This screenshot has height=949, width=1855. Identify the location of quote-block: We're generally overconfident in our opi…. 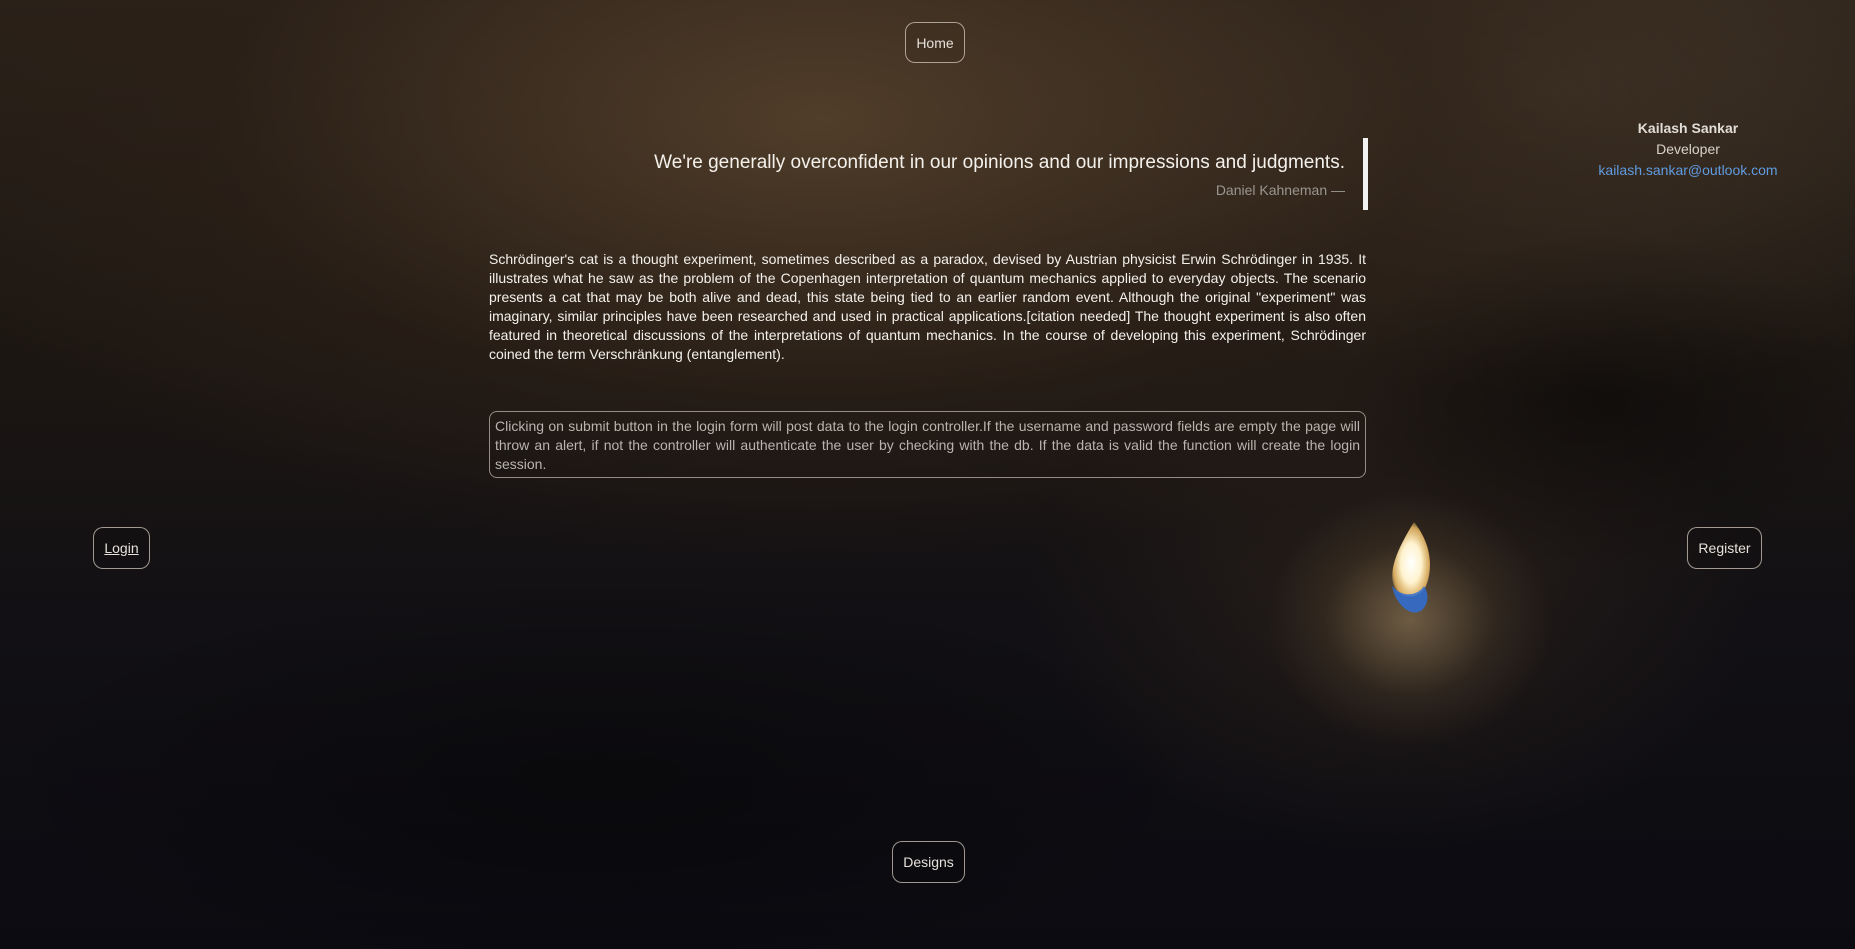
(984, 174).